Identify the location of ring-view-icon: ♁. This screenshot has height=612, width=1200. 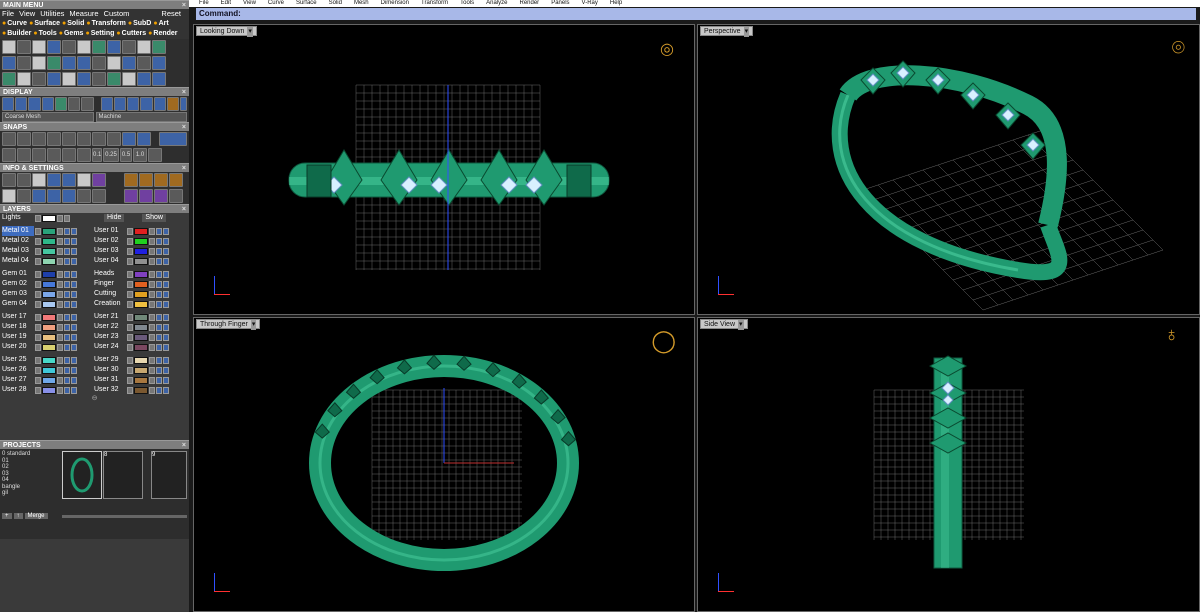
(1171, 335).